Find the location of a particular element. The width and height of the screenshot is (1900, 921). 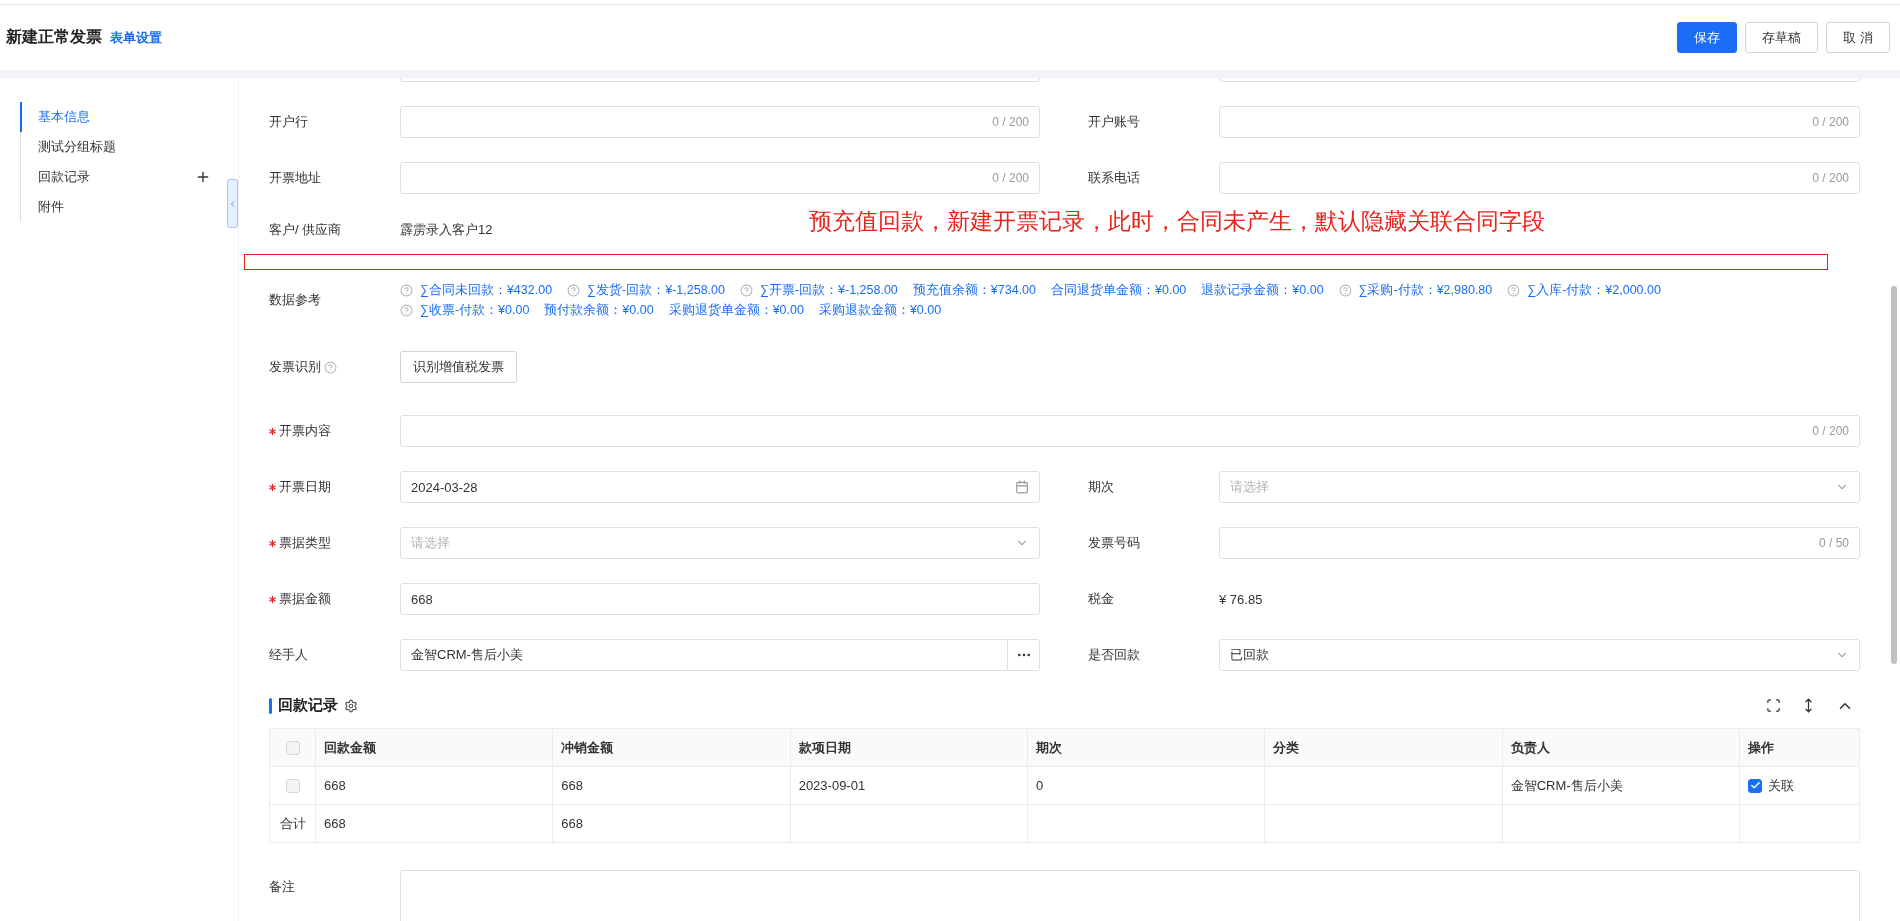

check-icon is located at coordinates (1755, 785).